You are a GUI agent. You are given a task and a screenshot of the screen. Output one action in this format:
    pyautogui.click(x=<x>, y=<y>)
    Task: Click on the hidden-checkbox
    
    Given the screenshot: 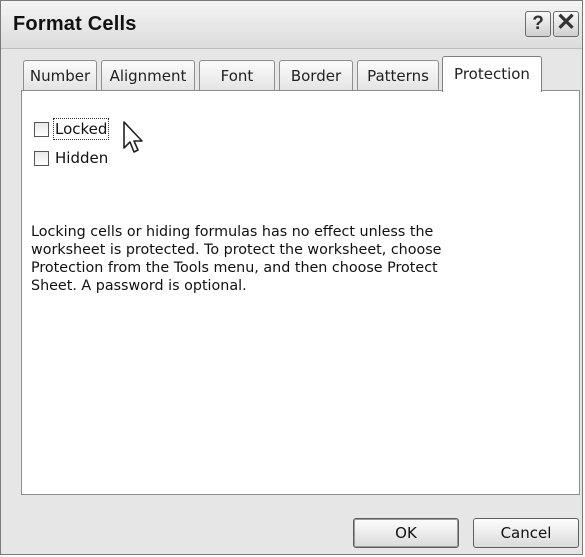 What is the action you would take?
    pyautogui.click(x=41, y=158)
    